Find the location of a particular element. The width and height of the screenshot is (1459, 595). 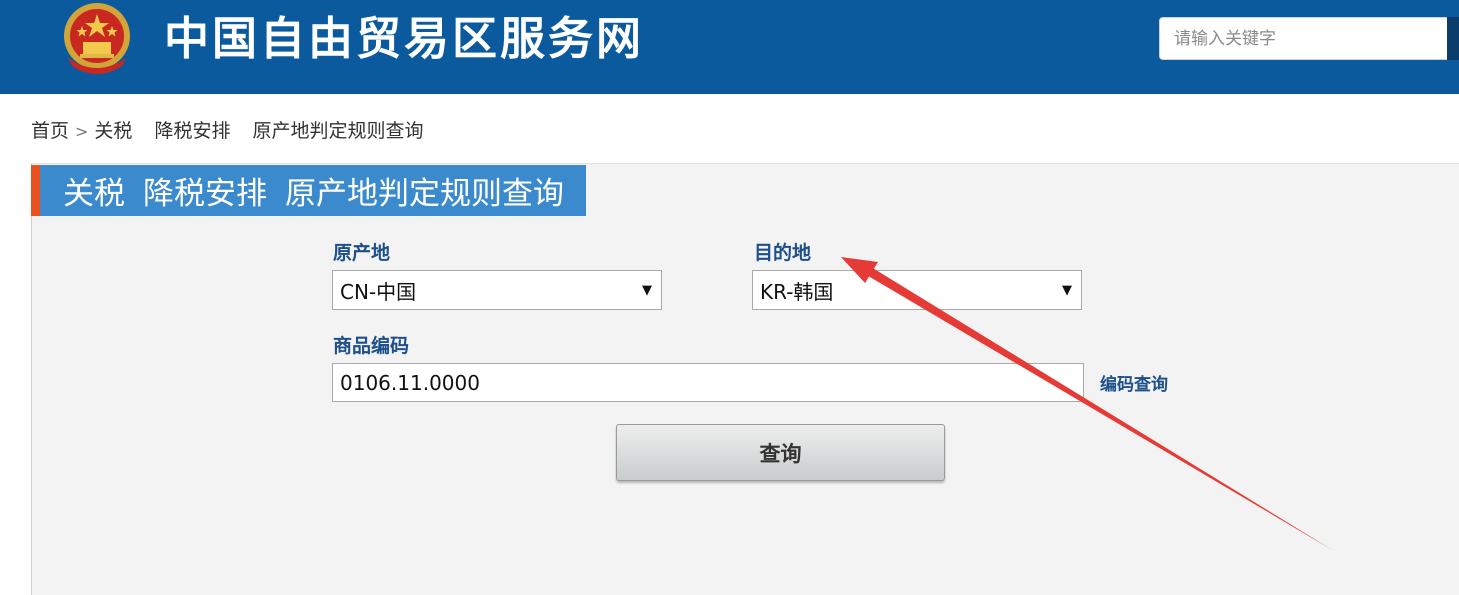

search-input is located at coordinates (1309, 38).